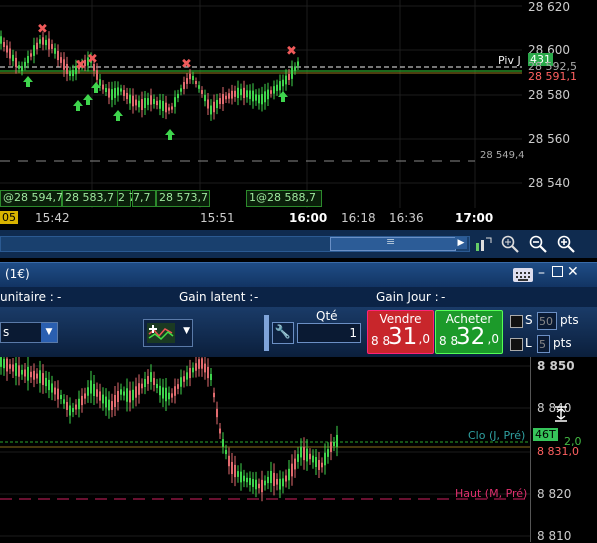 The image size is (597, 543). What do you see at coordinates (554, 494) in the screenshot?
I see `y-tick: 8 820` at bounding box center [554, 494].